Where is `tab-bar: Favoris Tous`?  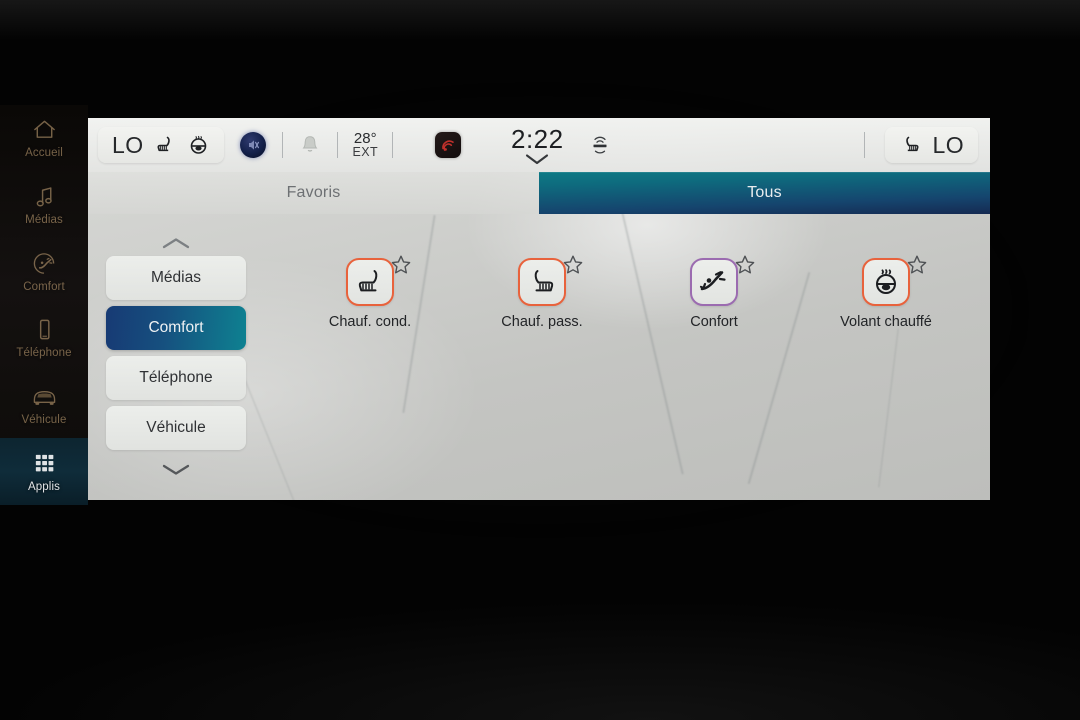 tab-bar: Favoris Tous is located at coordinates (539, 193).